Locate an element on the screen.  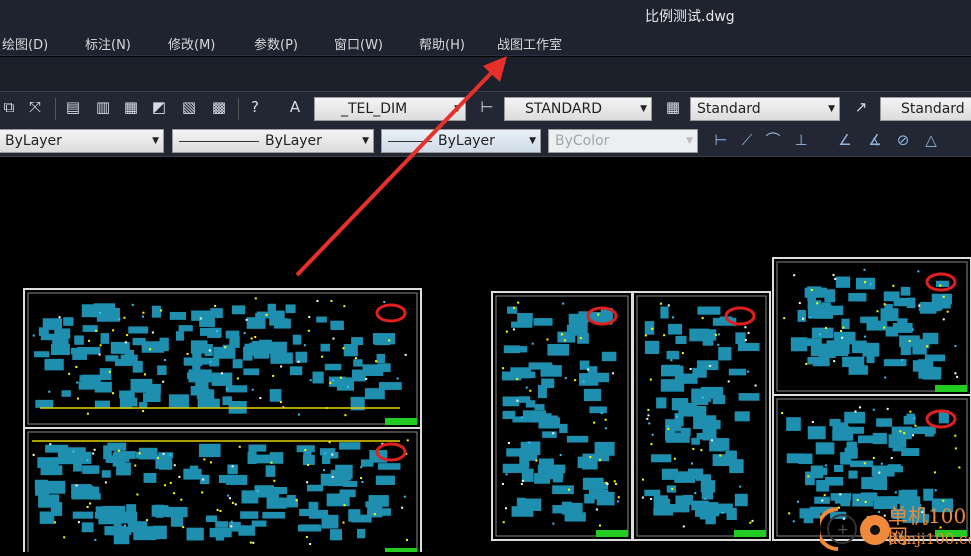
watermark-logo-icon: + is located at coordinates (855, 529).